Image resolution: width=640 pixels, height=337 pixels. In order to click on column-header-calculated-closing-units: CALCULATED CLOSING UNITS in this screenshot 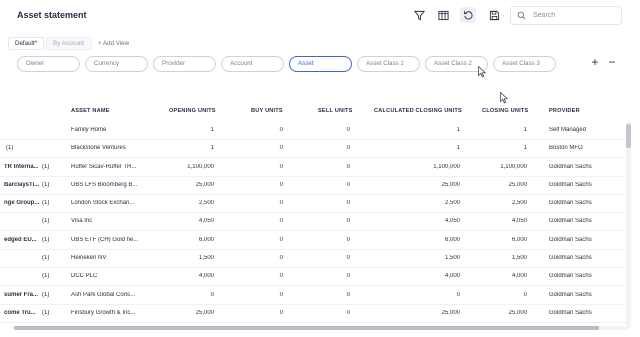, I will do `click(418, 111)`.